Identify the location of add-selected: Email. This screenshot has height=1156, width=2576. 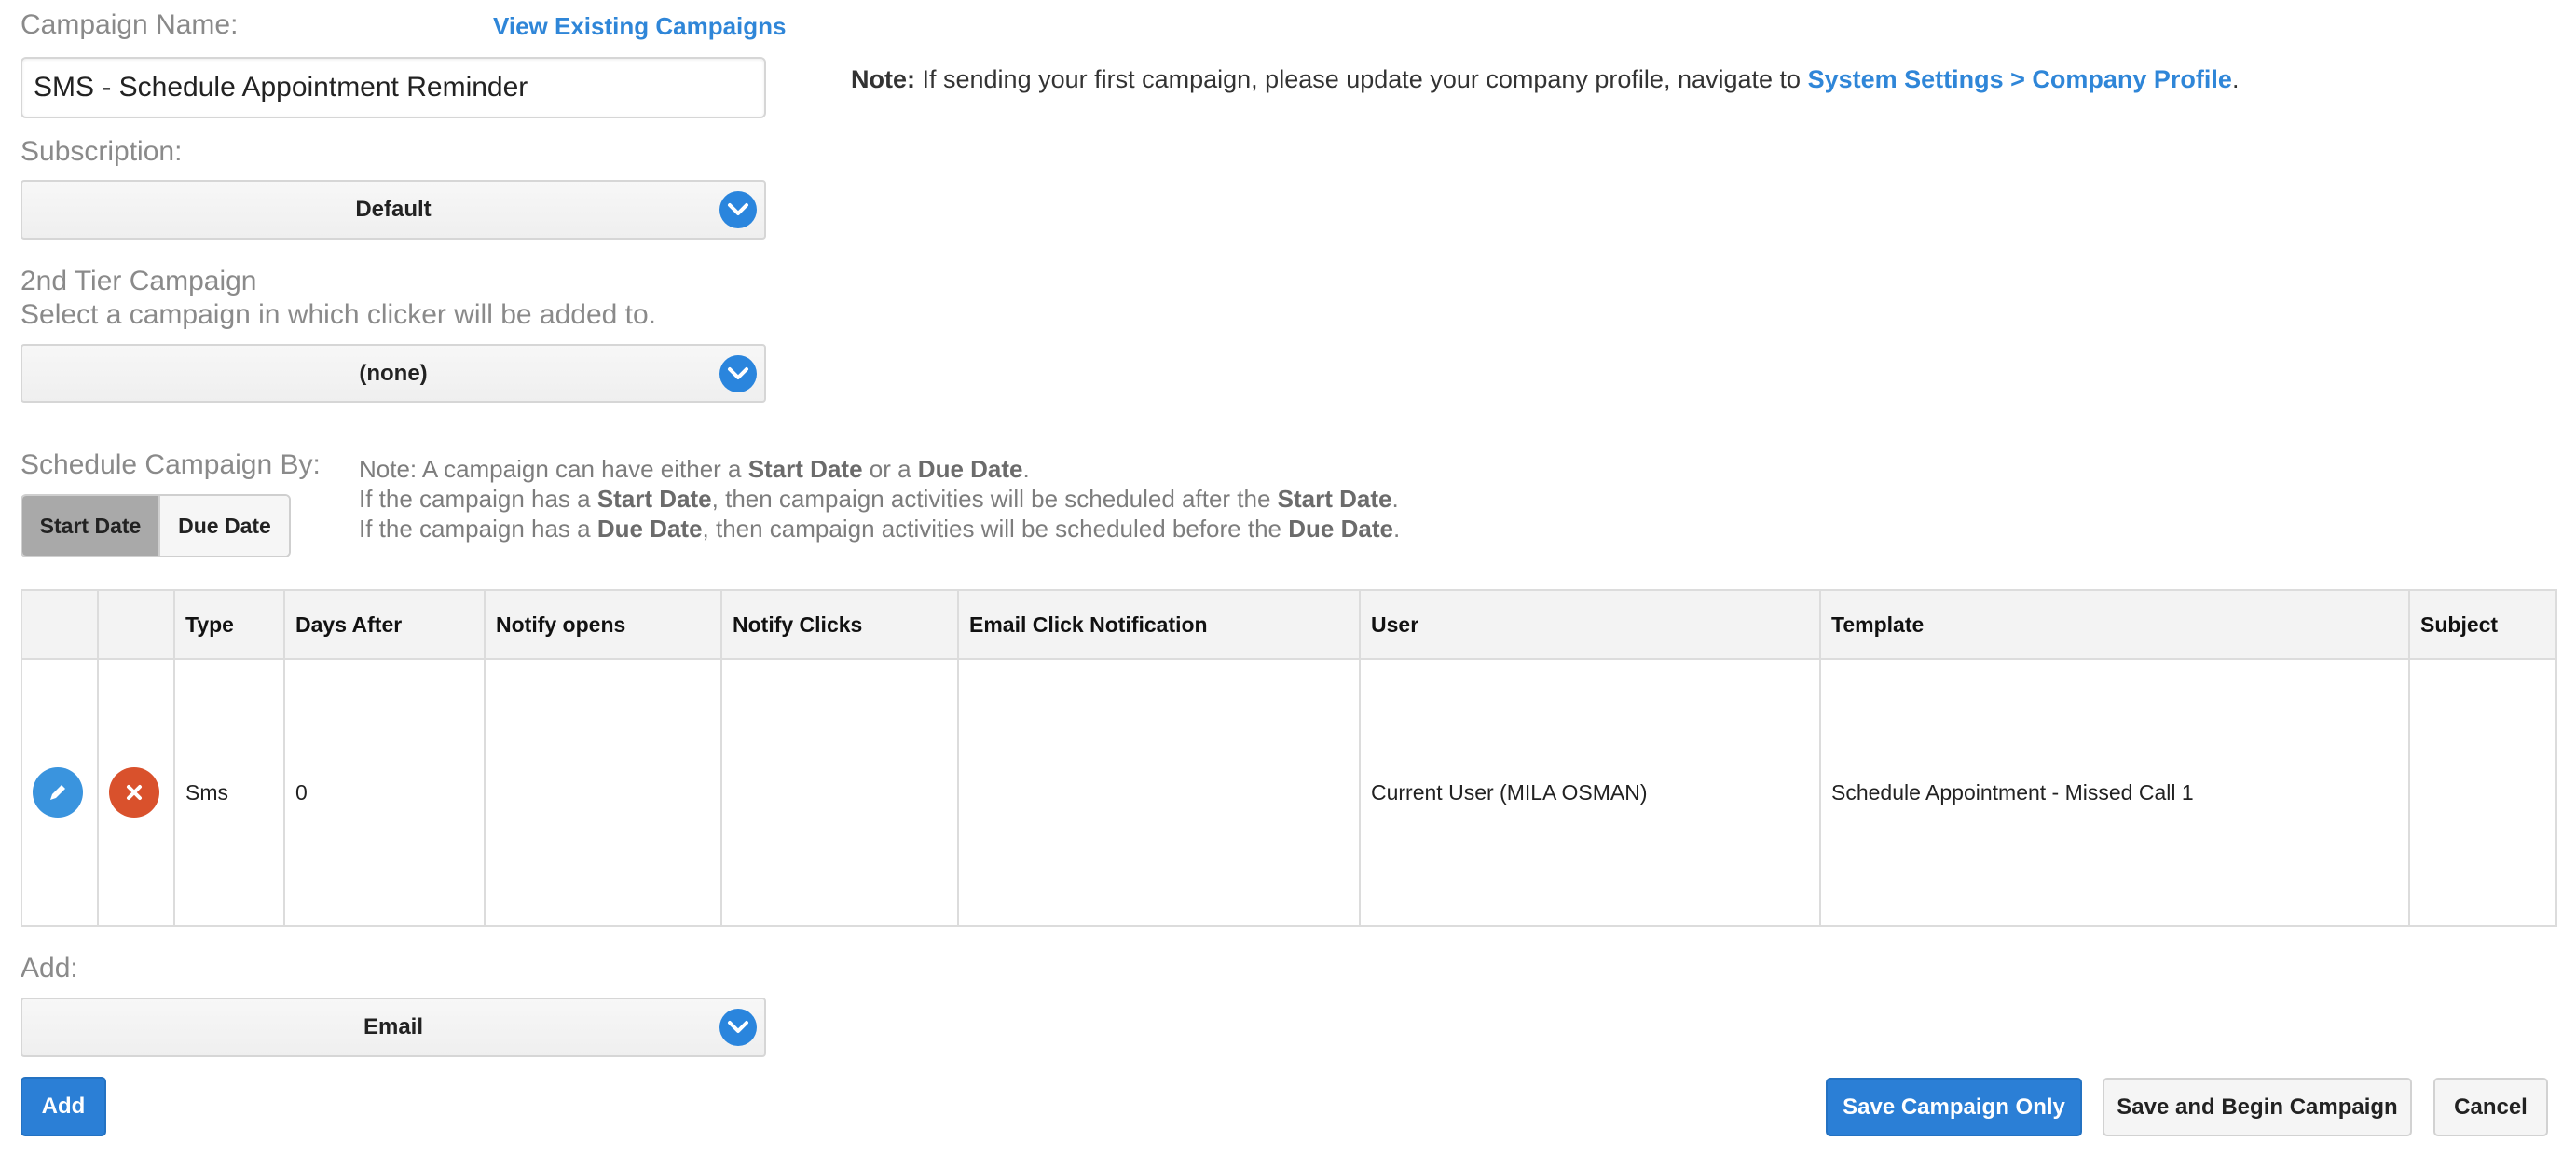
(393, 1026).